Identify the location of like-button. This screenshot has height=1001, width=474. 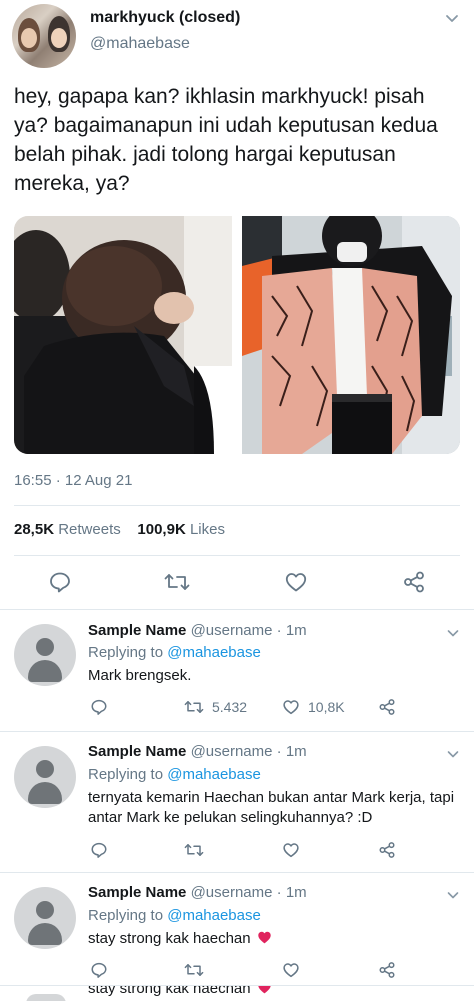
(296, 582).